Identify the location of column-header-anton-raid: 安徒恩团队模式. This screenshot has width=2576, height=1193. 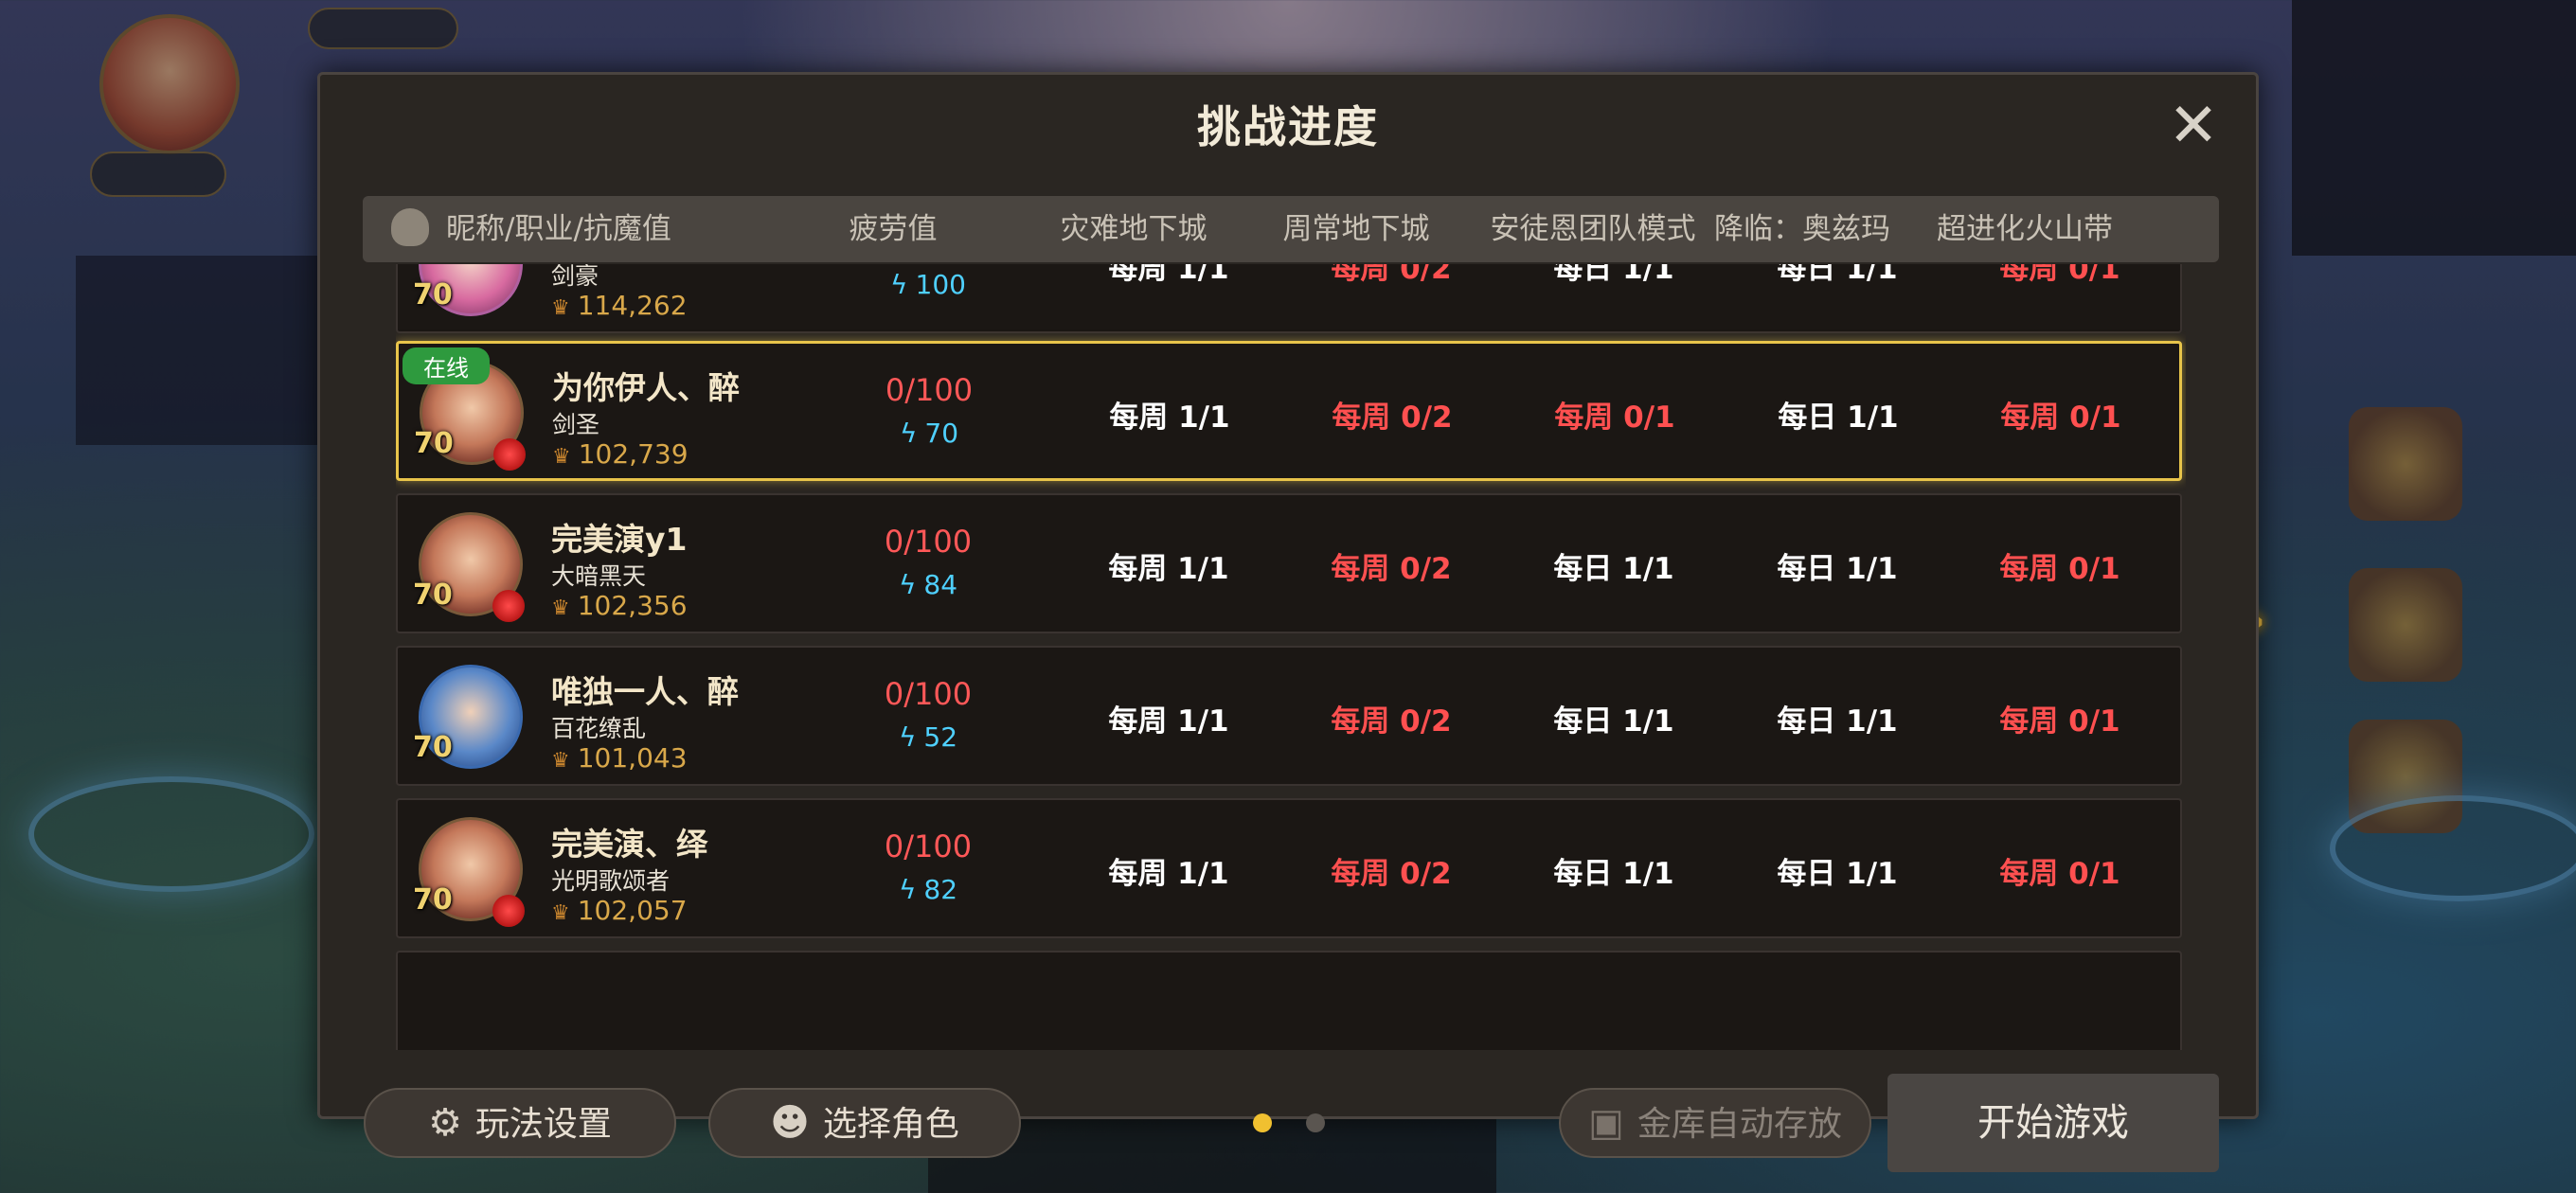
(1593, 229).